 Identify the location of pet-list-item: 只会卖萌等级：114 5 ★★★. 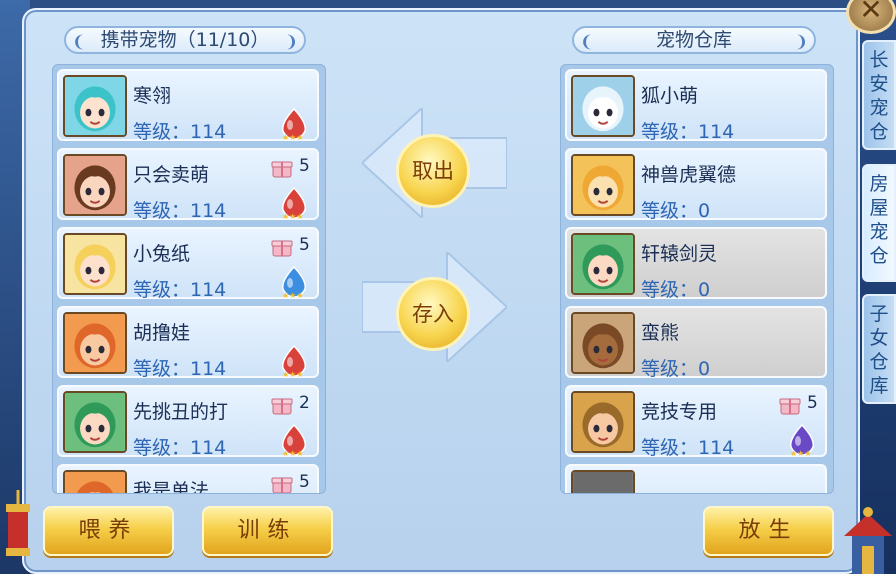
(188, 185).